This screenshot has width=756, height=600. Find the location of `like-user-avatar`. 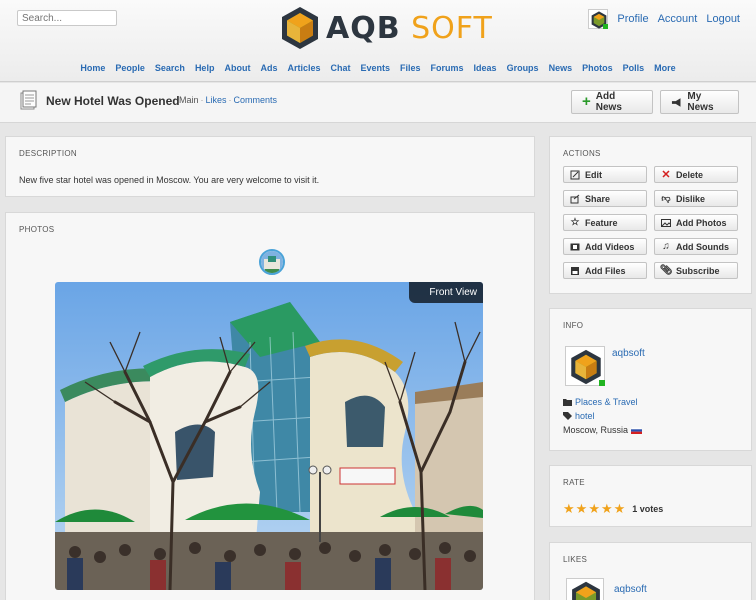

like-user-avatar is located at coordinates (585, 589).